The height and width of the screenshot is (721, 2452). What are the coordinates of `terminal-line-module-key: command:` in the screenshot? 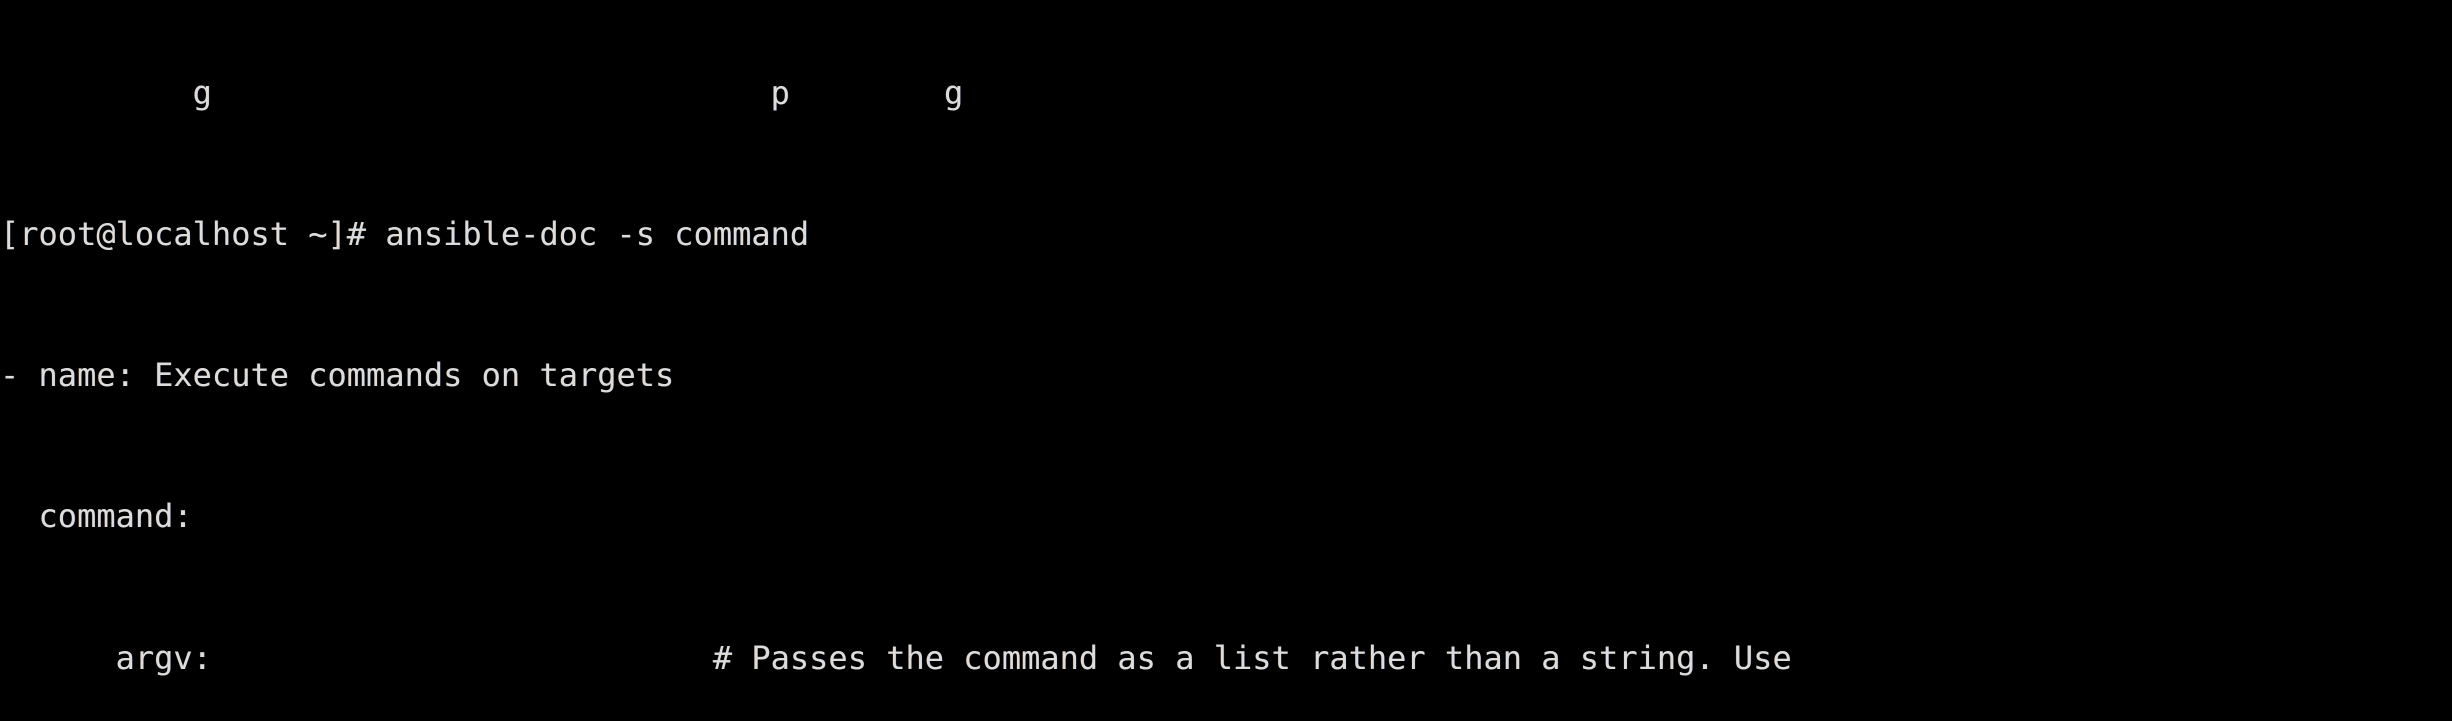 It's located at (96, 516).